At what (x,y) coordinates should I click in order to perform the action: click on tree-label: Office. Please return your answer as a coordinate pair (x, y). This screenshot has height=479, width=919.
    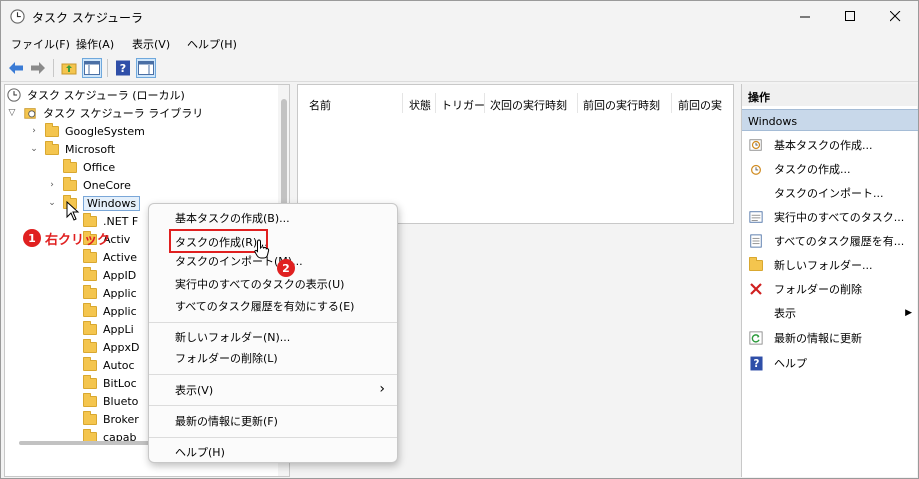
    Looking at the image, I should click on (99, 167).